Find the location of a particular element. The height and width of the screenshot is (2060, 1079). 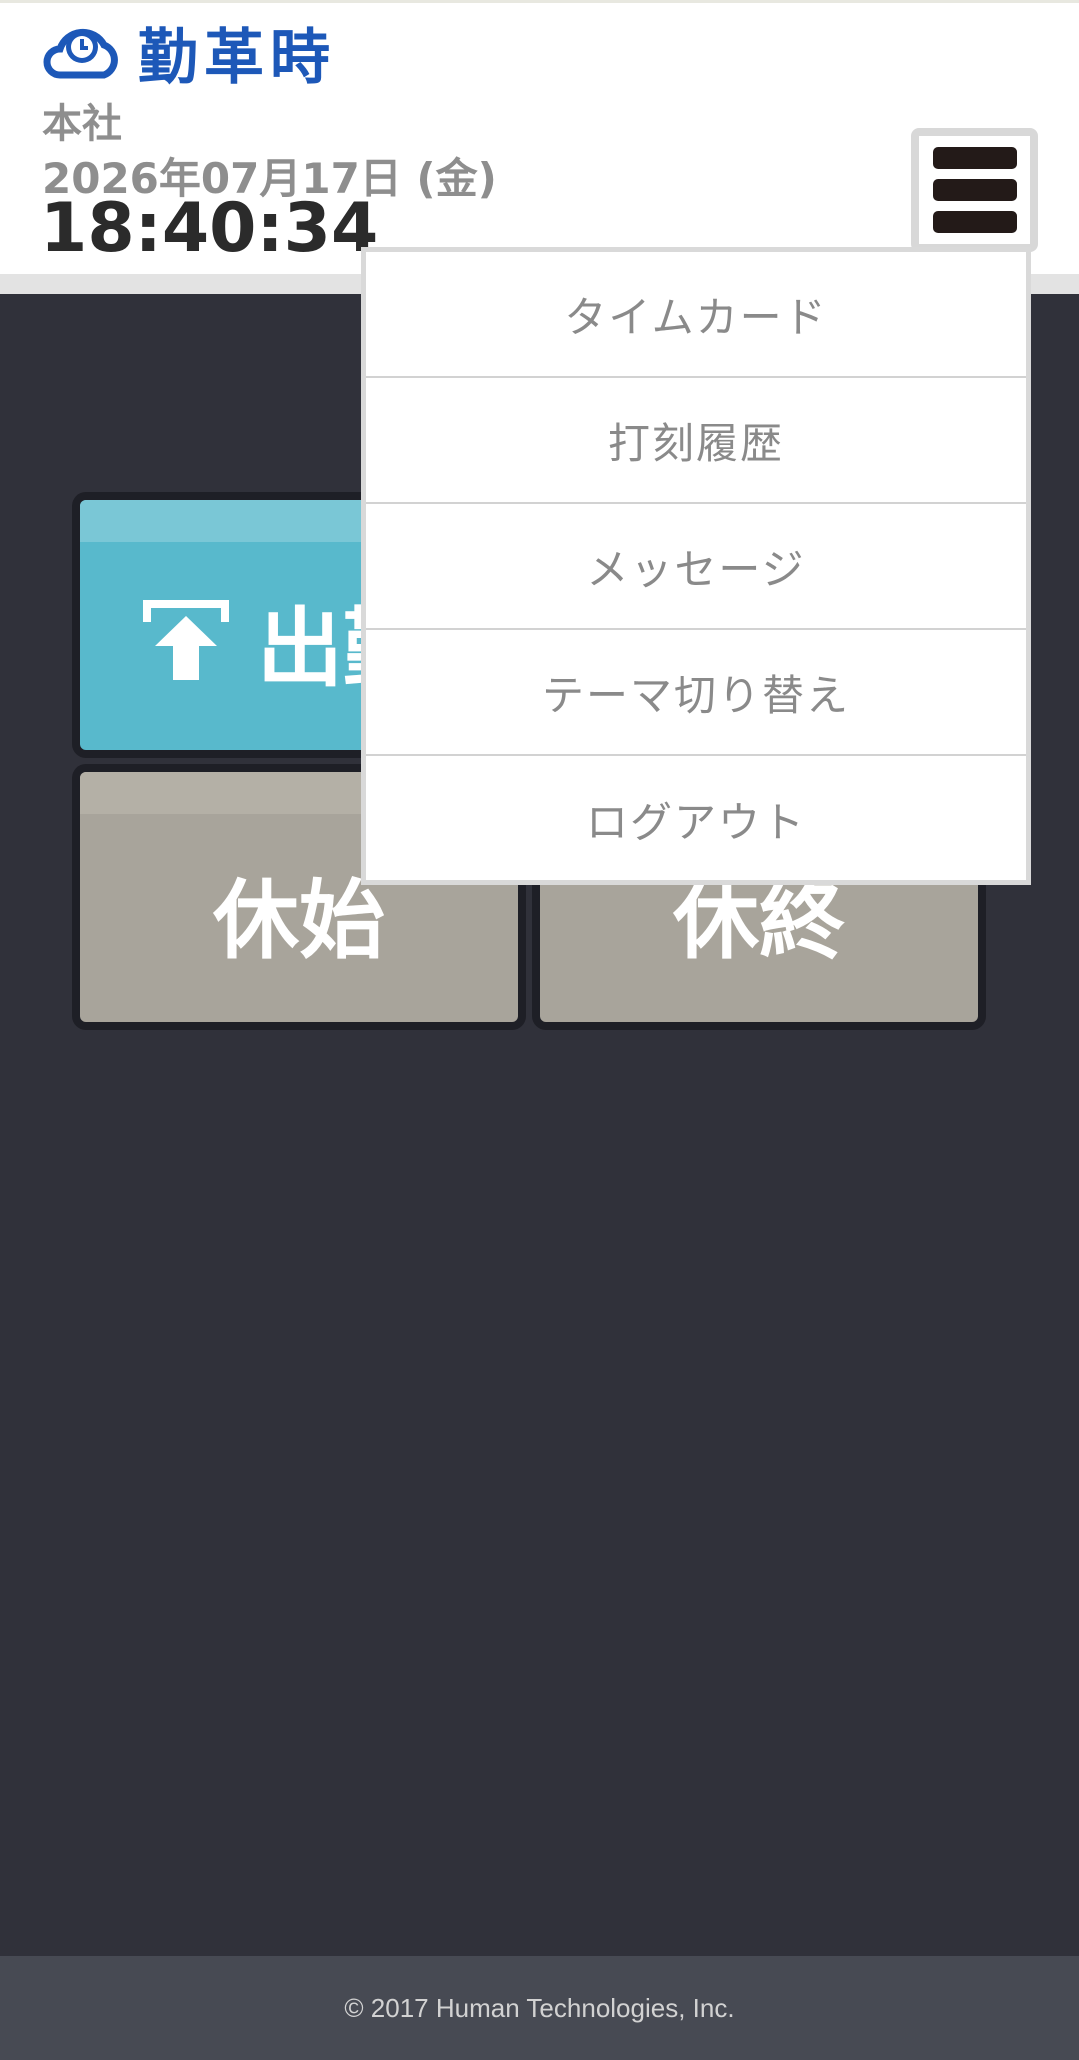

company-name: 本社 is located at coordinates (82, 124).